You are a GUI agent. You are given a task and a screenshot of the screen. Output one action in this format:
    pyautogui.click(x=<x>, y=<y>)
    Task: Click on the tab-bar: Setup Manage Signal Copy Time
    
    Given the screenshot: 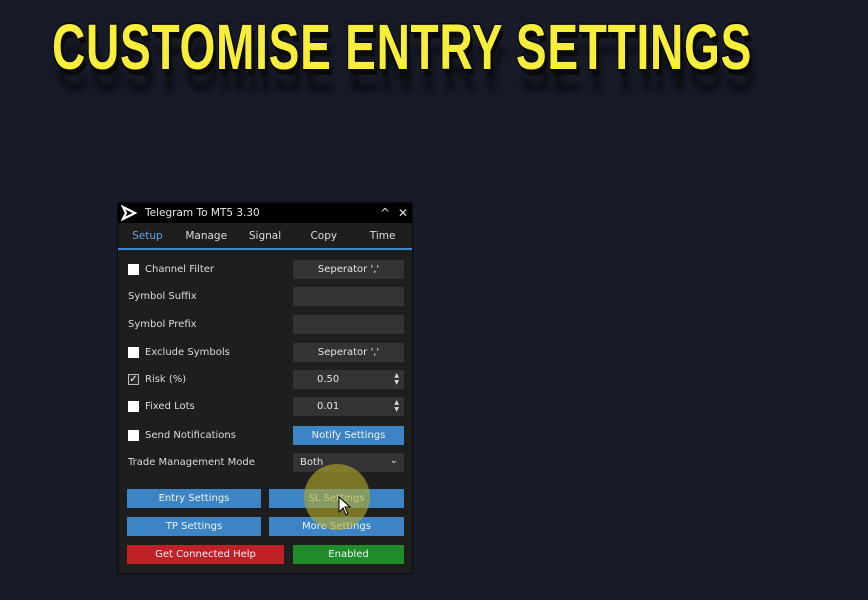 What is the action you would take?
    pyautogui.click(x=265, y=236)
    